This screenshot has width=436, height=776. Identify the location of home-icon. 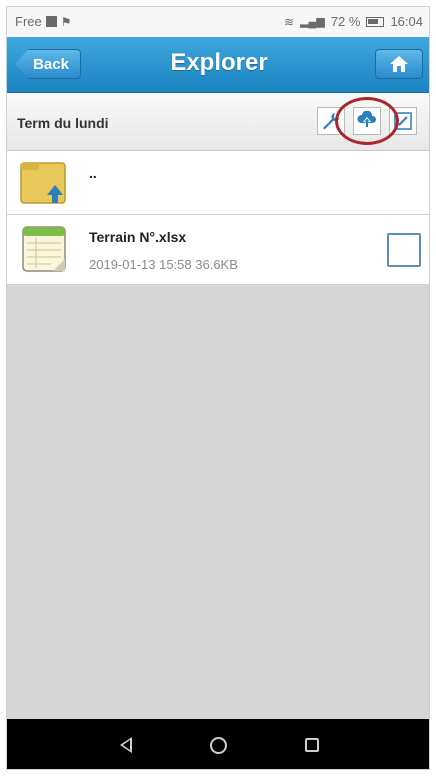
(399, 64).